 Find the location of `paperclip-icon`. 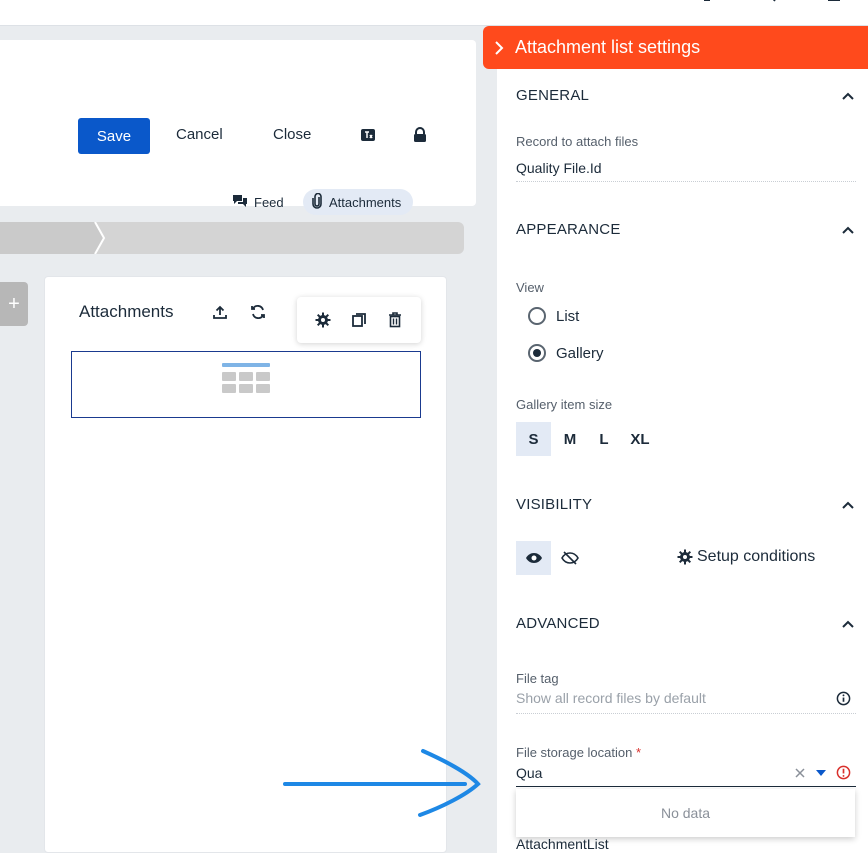

paperclip-icon is located at coordinates (317, 202).